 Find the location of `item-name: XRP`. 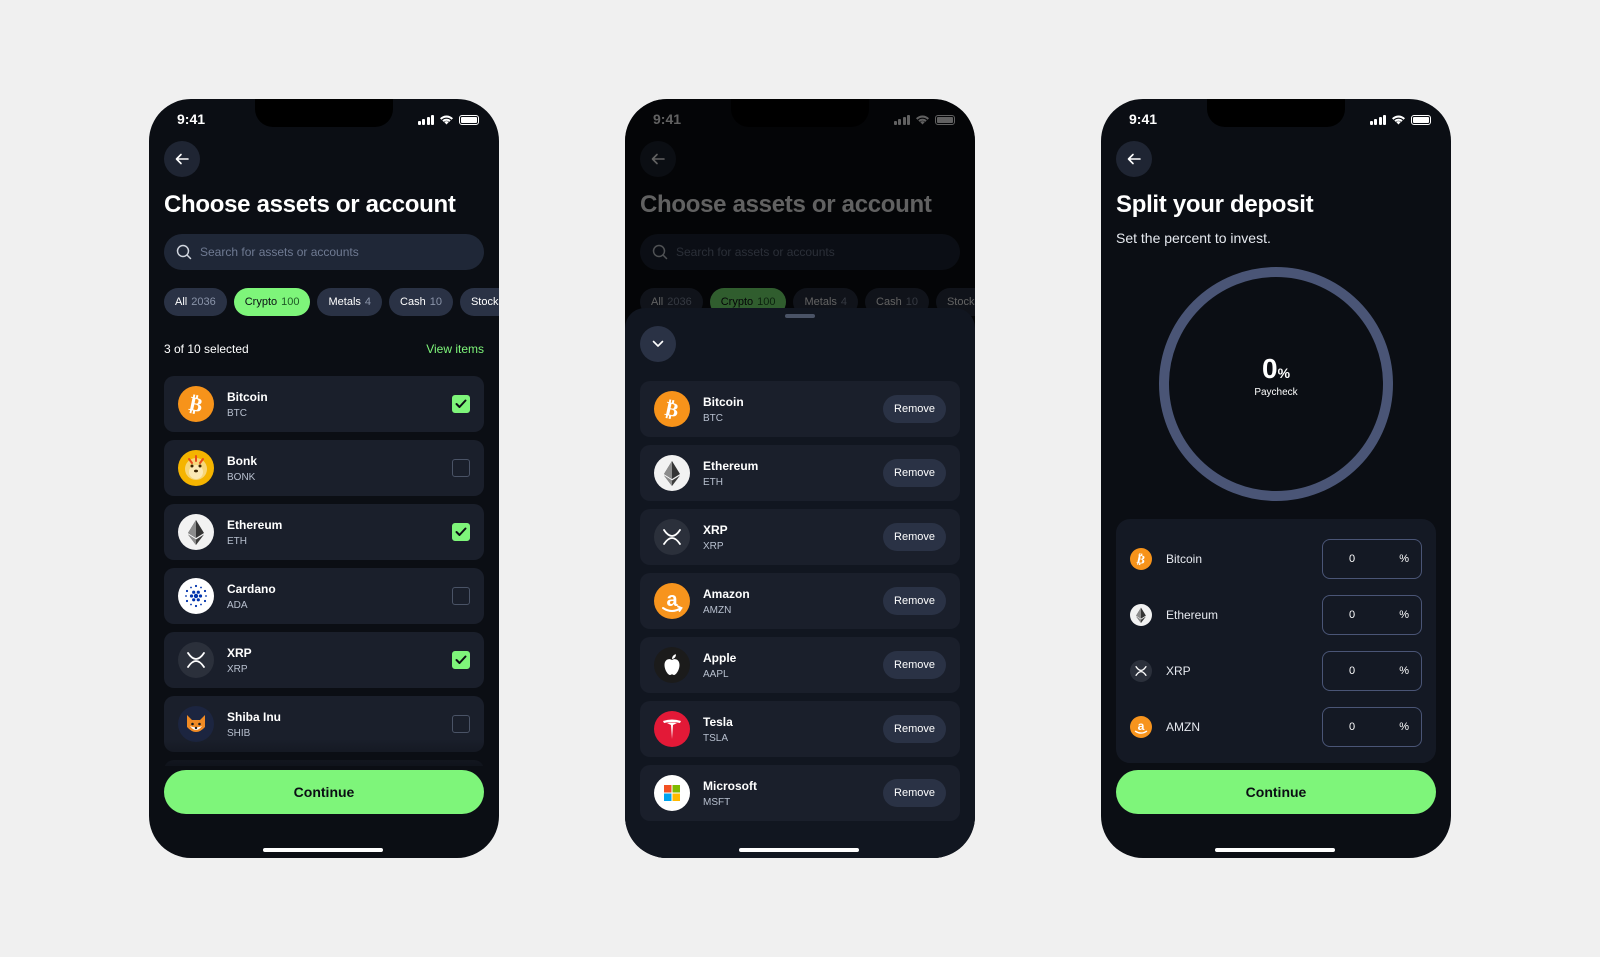

item-name: XRP is located at coordinates (715, 529).